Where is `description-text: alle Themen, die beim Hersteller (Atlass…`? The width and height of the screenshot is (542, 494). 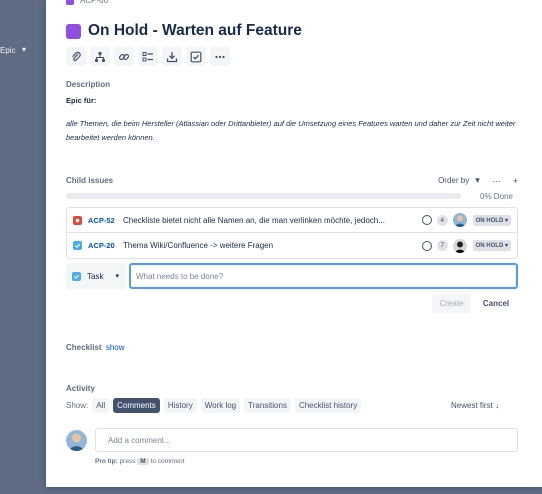
description-text: alle Themen, die beim Hersteller (Atlass… is located at coordinates (291, 131).